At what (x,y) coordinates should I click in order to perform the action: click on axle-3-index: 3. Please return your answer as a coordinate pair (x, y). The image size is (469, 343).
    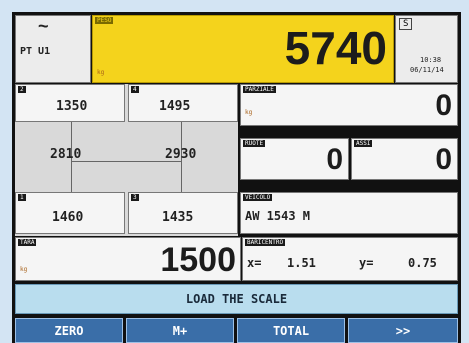
    Looking at the image, I should click on (135, 197).